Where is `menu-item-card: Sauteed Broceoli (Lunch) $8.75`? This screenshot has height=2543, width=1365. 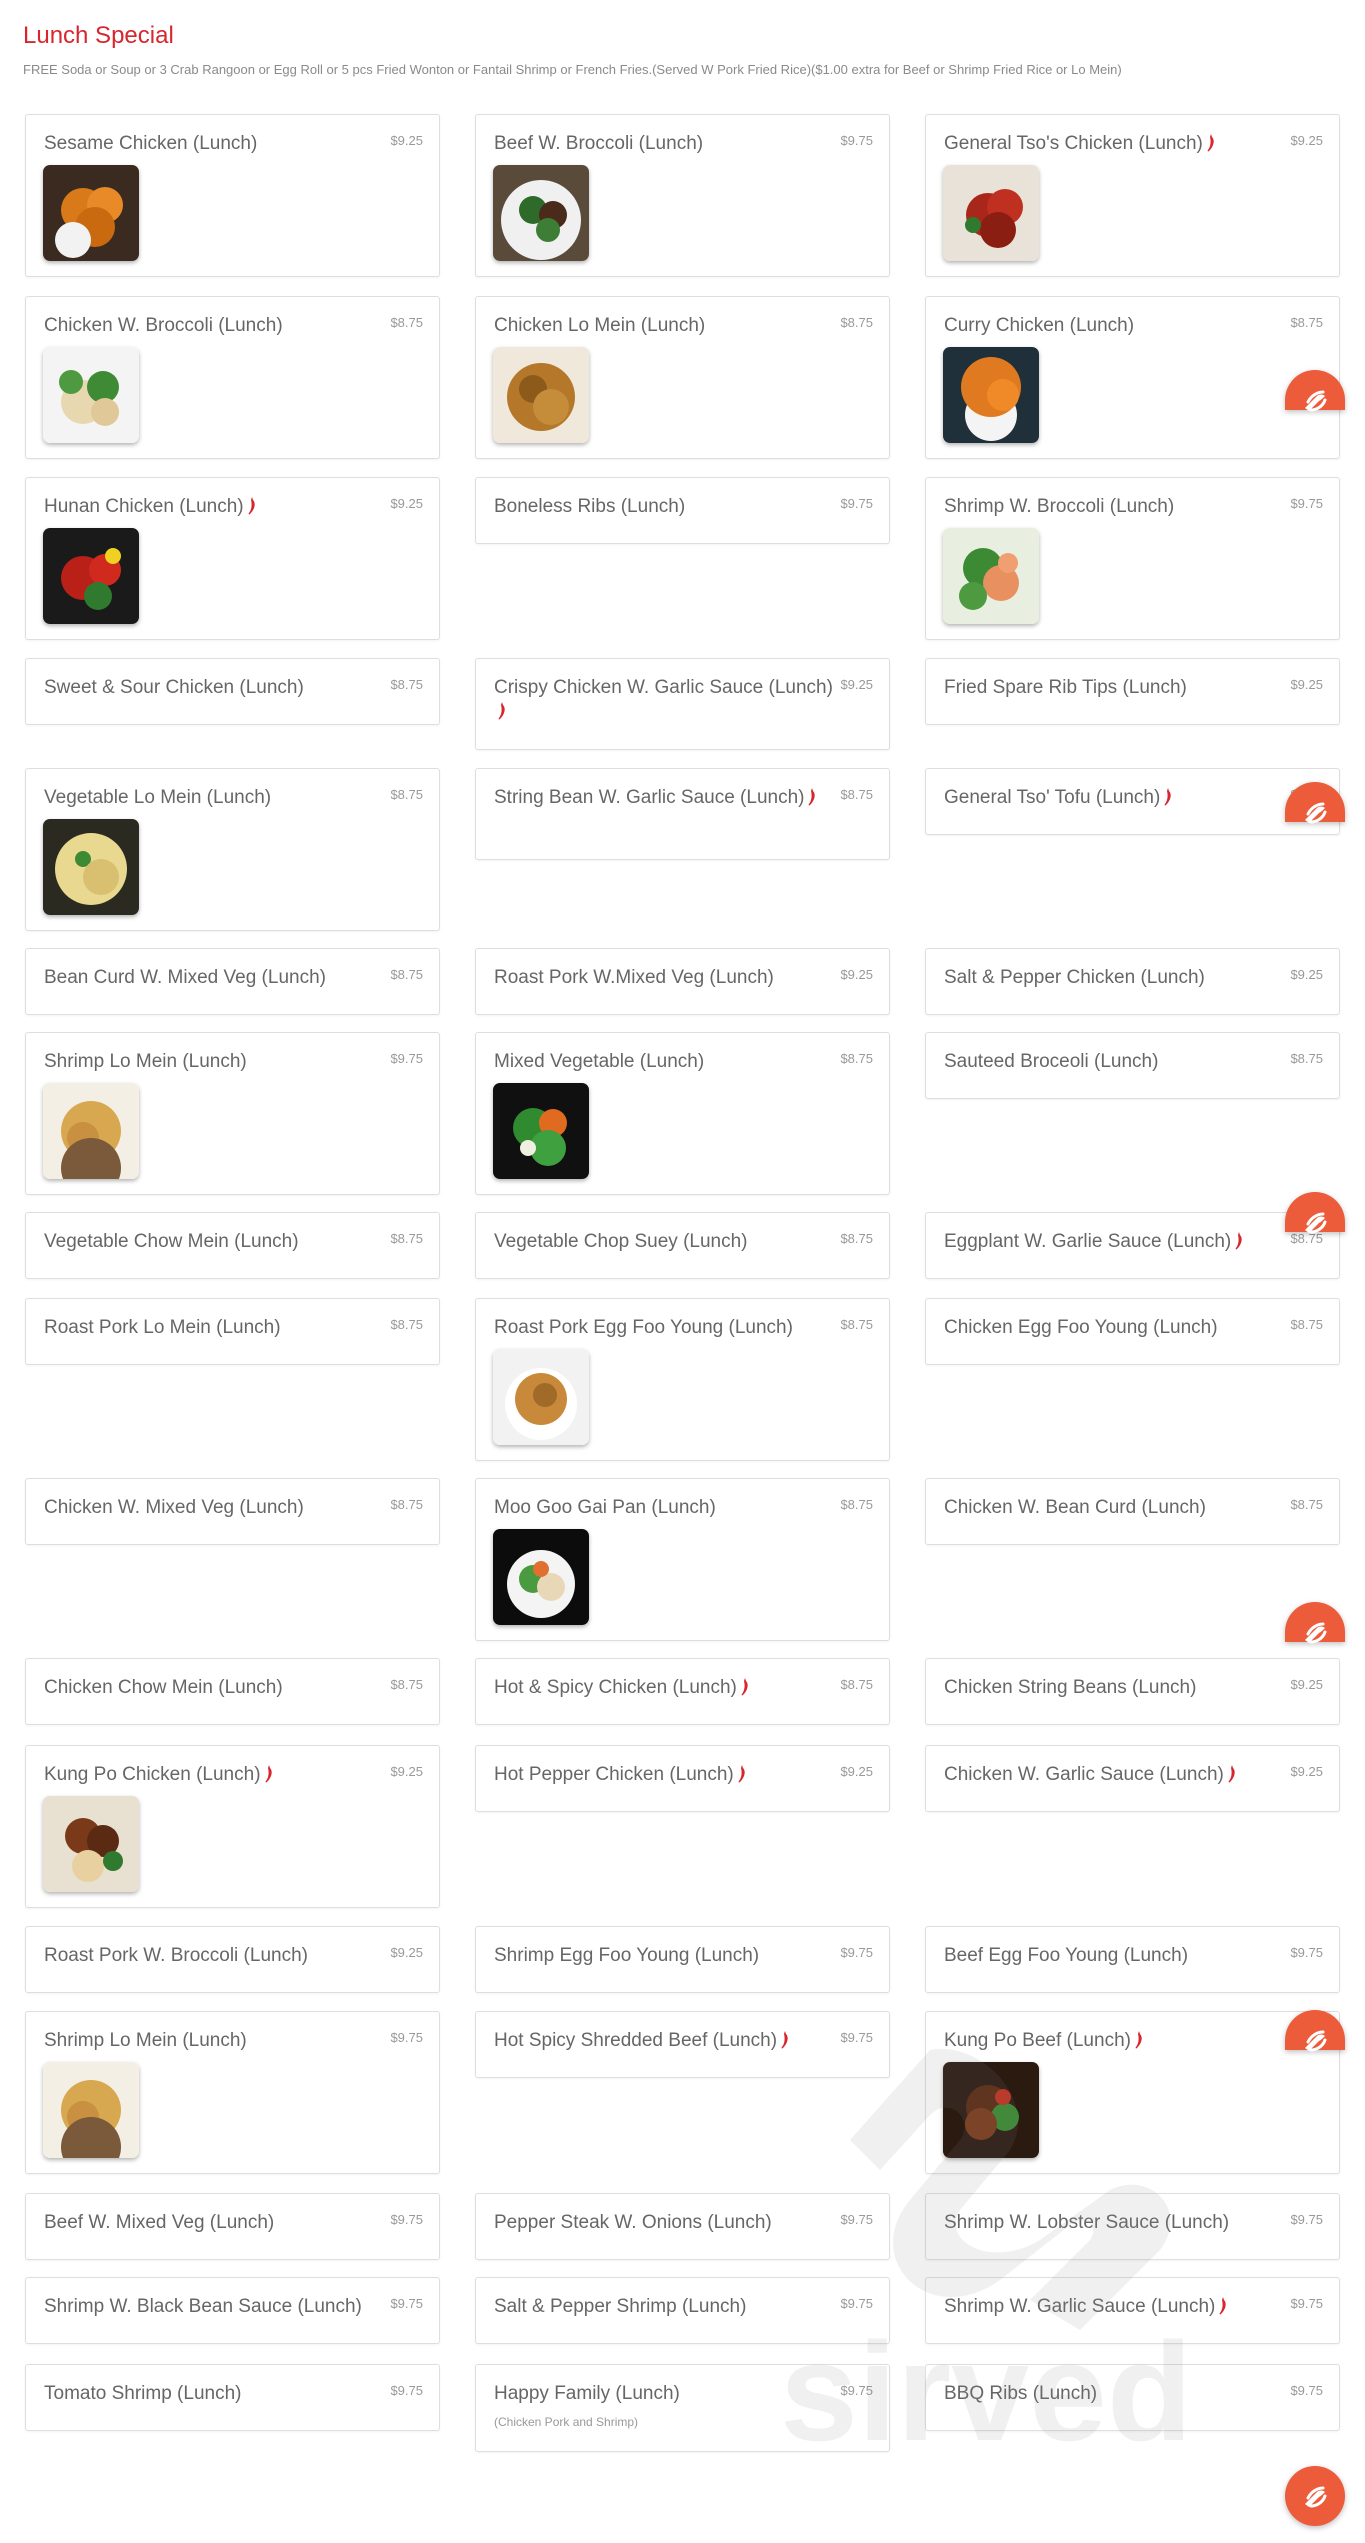
menu-item-card: Sauteed Broceoli (Lunch) $8.75 is located at coordinates (1132, 1065).